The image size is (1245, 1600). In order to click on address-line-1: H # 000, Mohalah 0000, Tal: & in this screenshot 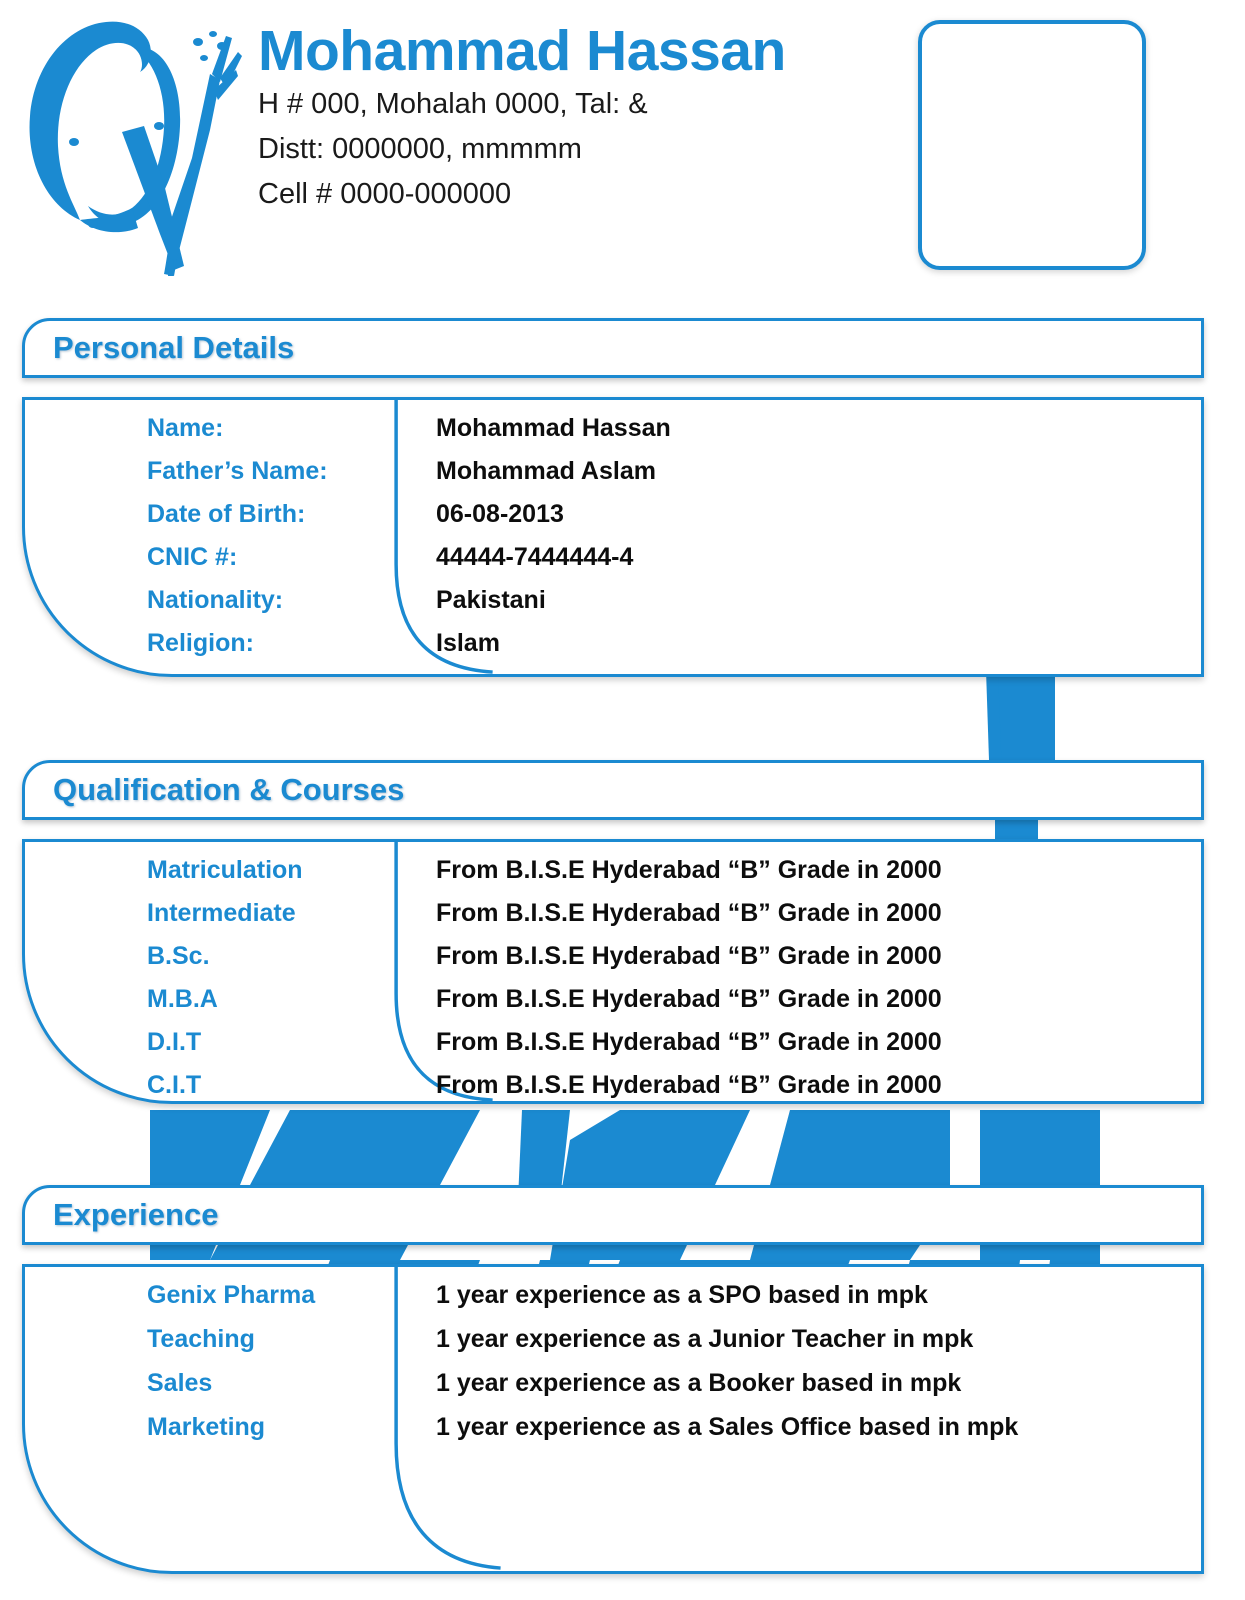, I will do `click(453, 103)`.